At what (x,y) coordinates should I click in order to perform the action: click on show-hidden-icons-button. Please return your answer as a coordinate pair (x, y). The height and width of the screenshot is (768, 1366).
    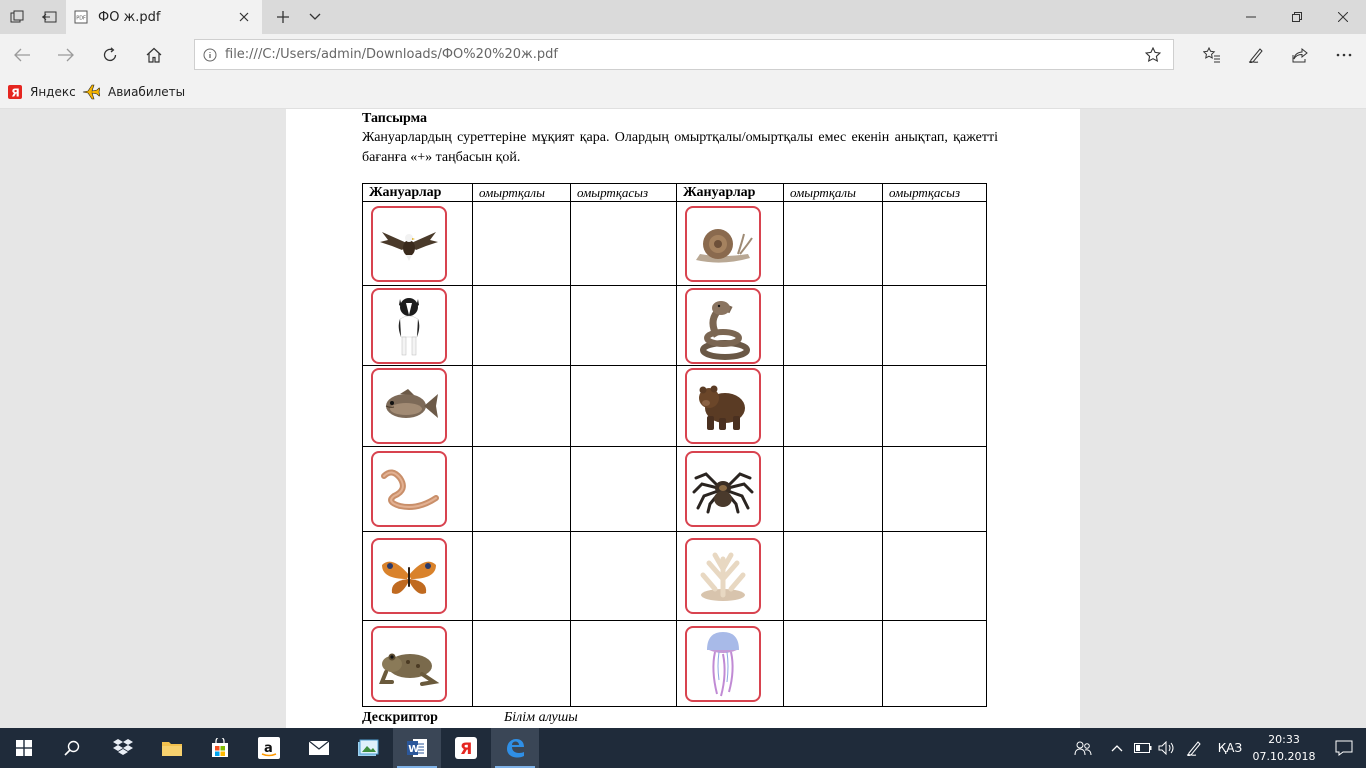
    Looking at the image, I should click on (1117, 748).